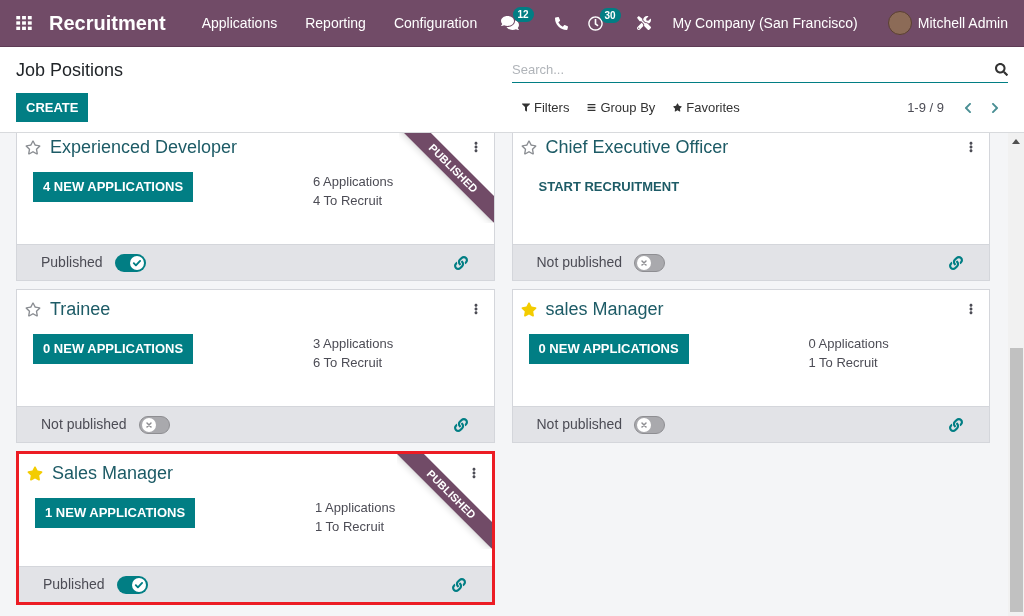 The height and width of the screenshot is (616, 1024). What do you see at coordinates (113, 473) in the screenshot?
I see `job-title: Sales Manager` at bounding box center [113, 473].